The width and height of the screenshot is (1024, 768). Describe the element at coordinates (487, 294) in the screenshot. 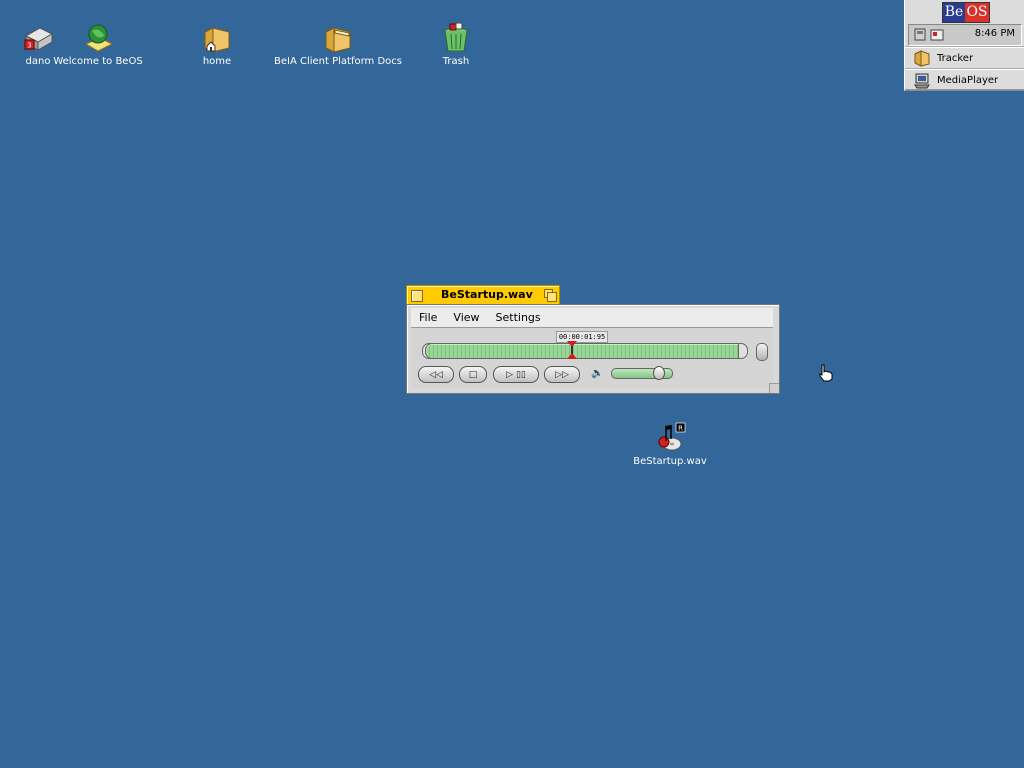

I see `window-title: BeStartup.wav` at that location.